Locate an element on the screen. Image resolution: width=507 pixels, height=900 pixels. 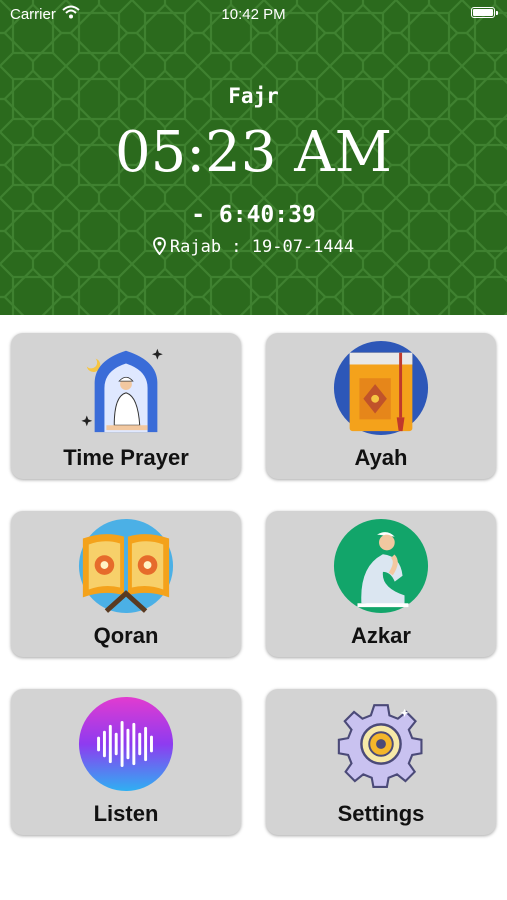
next-prayer-name: Fajr is located at coordinates (253, 96).